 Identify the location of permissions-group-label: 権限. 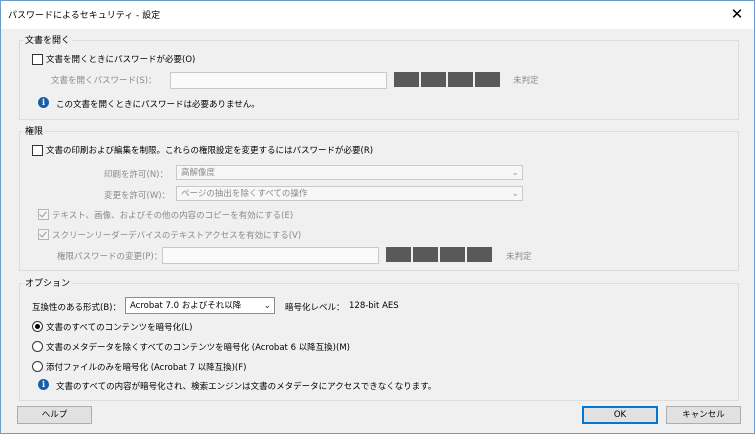
(34, 130).